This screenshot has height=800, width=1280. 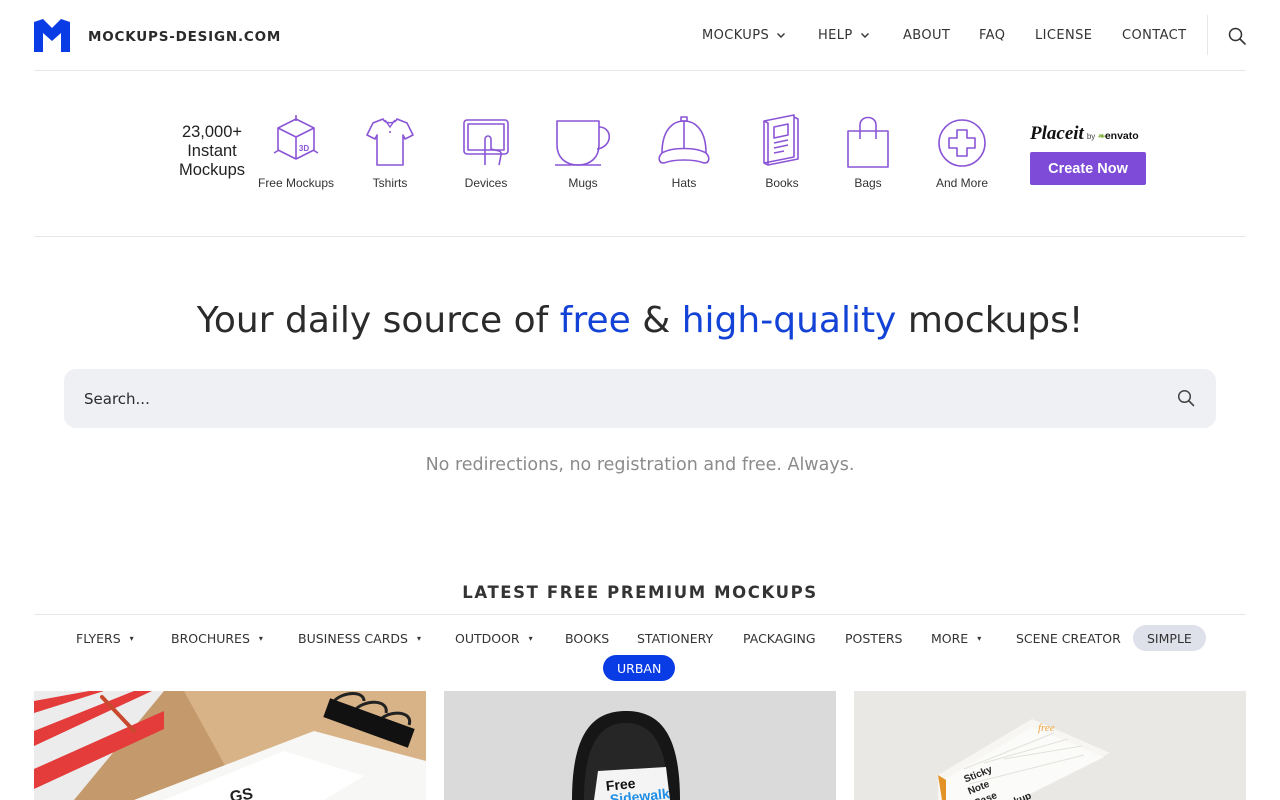 I want to click on category-label: Devices, so click(x=486, y=183).